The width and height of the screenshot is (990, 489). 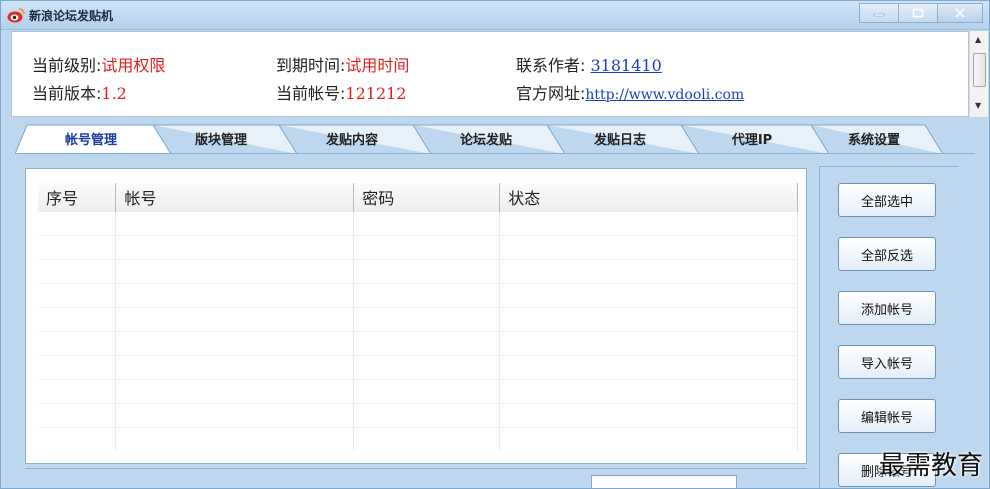 I want to click on close-icon, so click(x=960, y=13).